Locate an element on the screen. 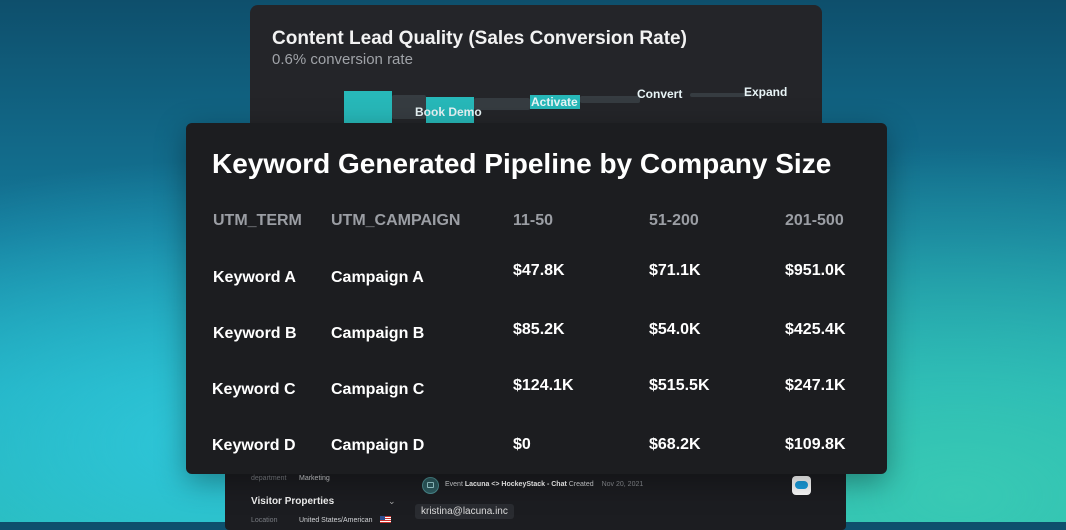 Image resolution: width=1066 pixels, height=530 pixels. table-cell-value: $54.0K is located at coordinates (675, 329).